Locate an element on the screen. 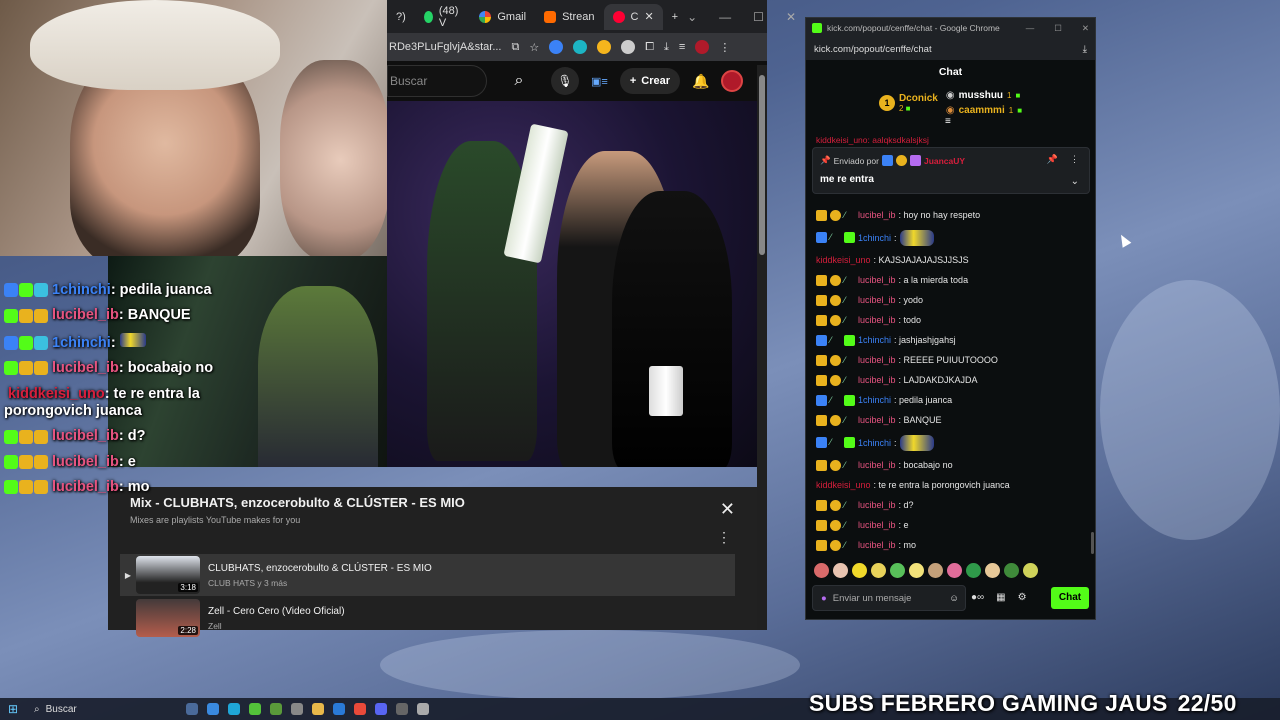  chat-message: ⁄ lucibel_ib: yodo is located at coordinates (952, 300).